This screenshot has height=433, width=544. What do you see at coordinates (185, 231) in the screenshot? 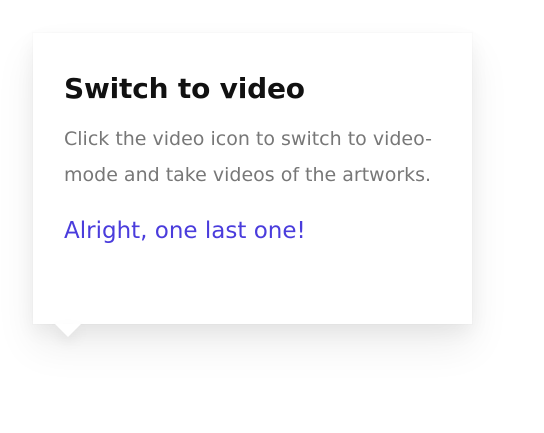
I see `next-tip-button: Alright, one last one!` at bounding box center [185, 231].